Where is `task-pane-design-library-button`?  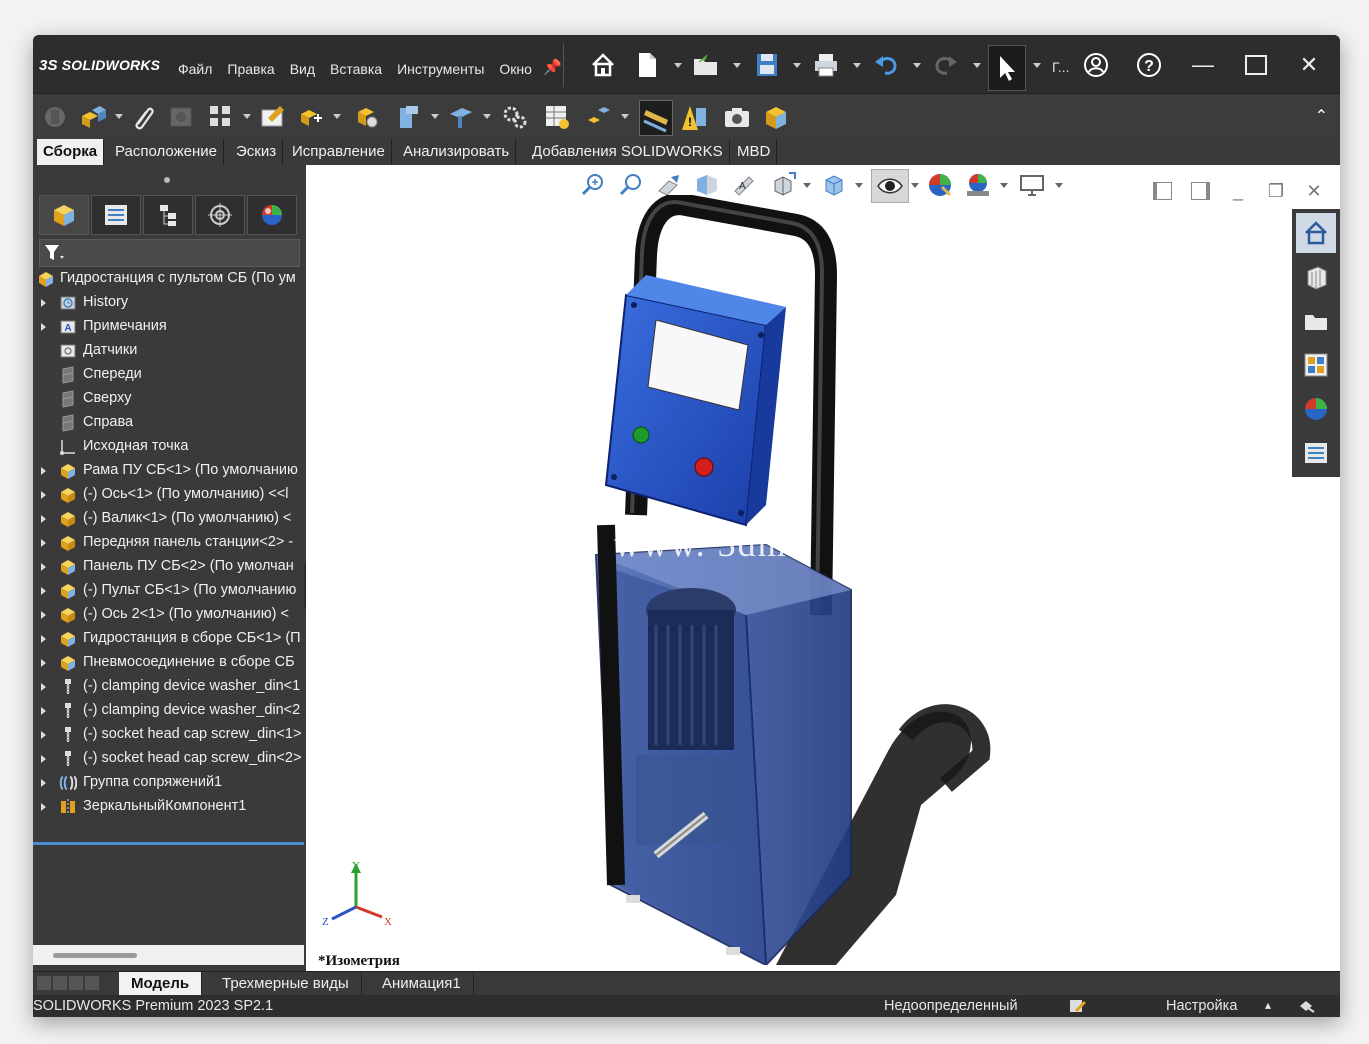
task-pane-design-library-button is located at coordinates (1316, 277).